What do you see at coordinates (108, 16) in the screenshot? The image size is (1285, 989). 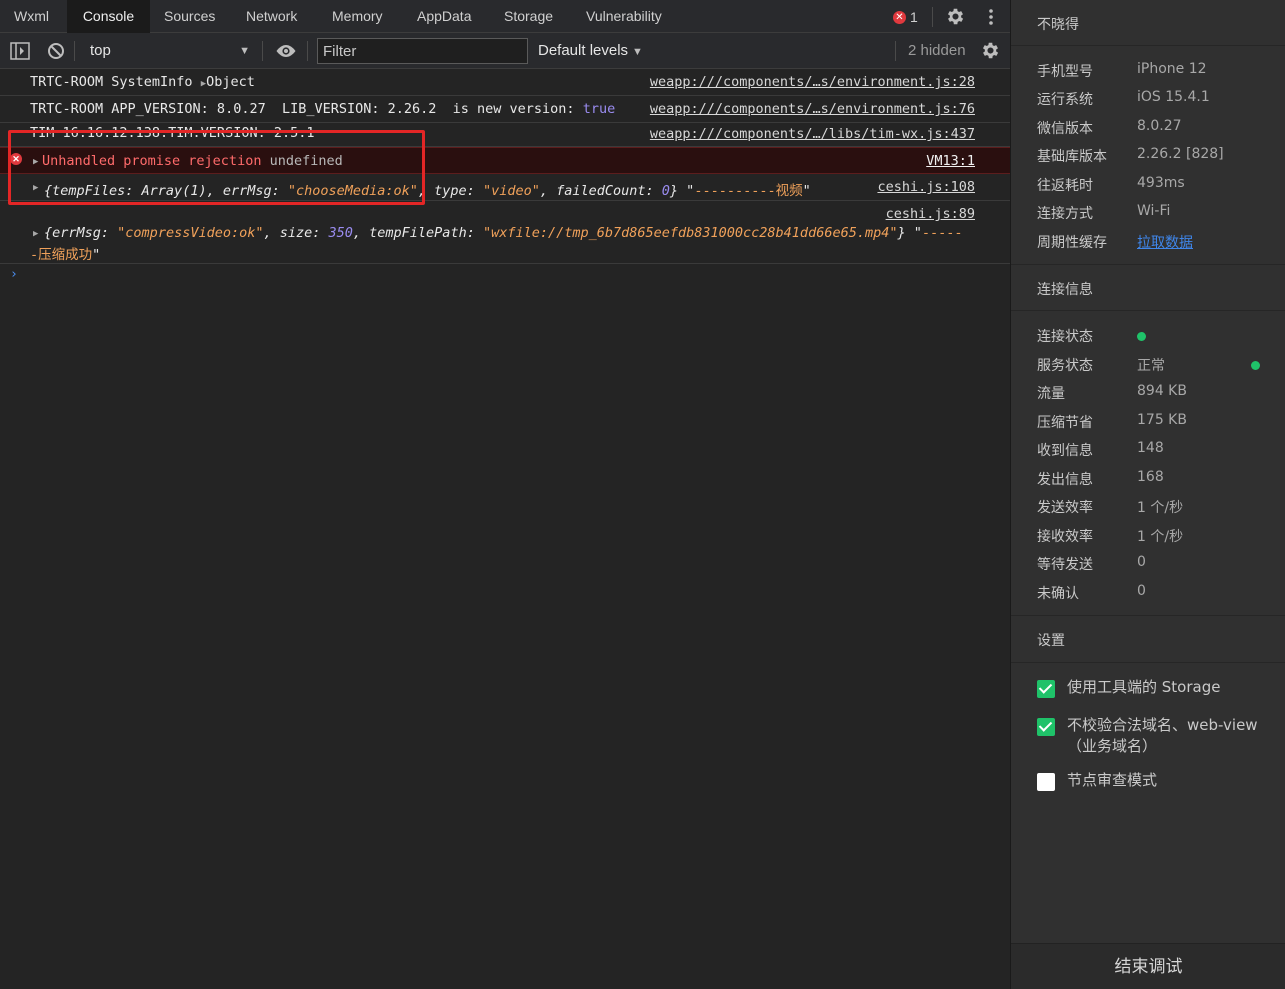 I see `tab-console: Console` at bounding box center [108, 16].